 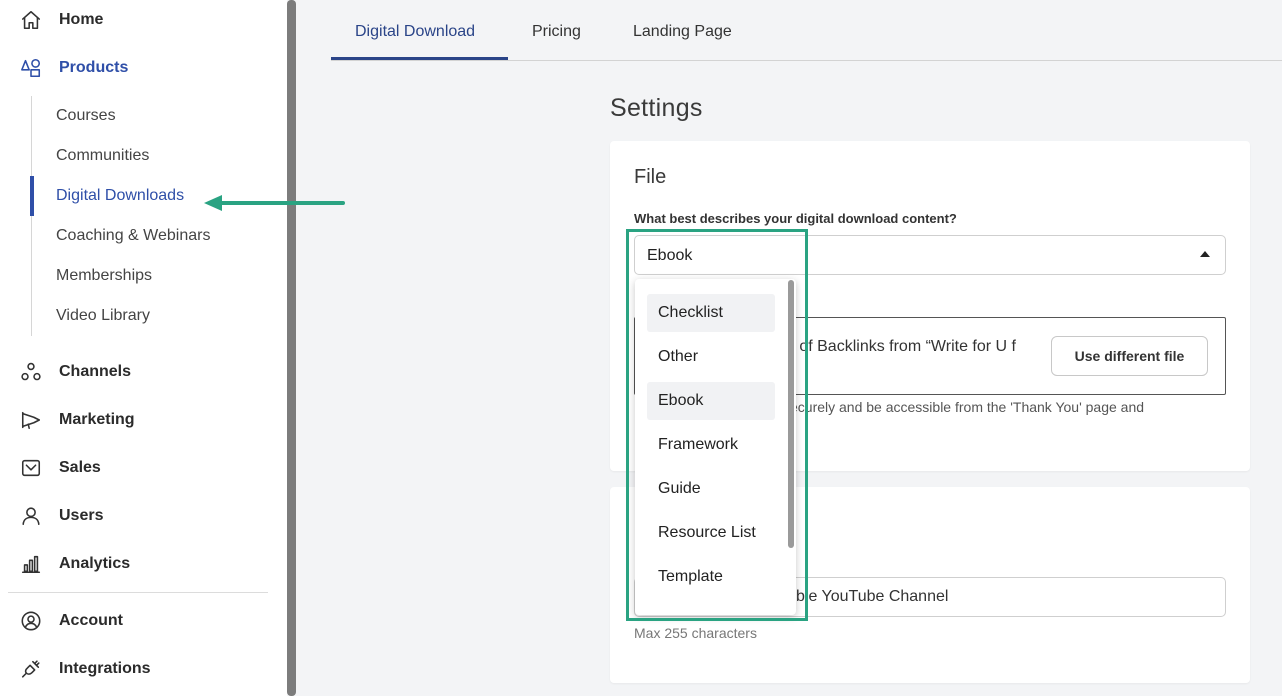 What do you see at coordinates (711, 445) in the screenshot?
I see `option-framework: Framework` at bounding box center [711, 445].